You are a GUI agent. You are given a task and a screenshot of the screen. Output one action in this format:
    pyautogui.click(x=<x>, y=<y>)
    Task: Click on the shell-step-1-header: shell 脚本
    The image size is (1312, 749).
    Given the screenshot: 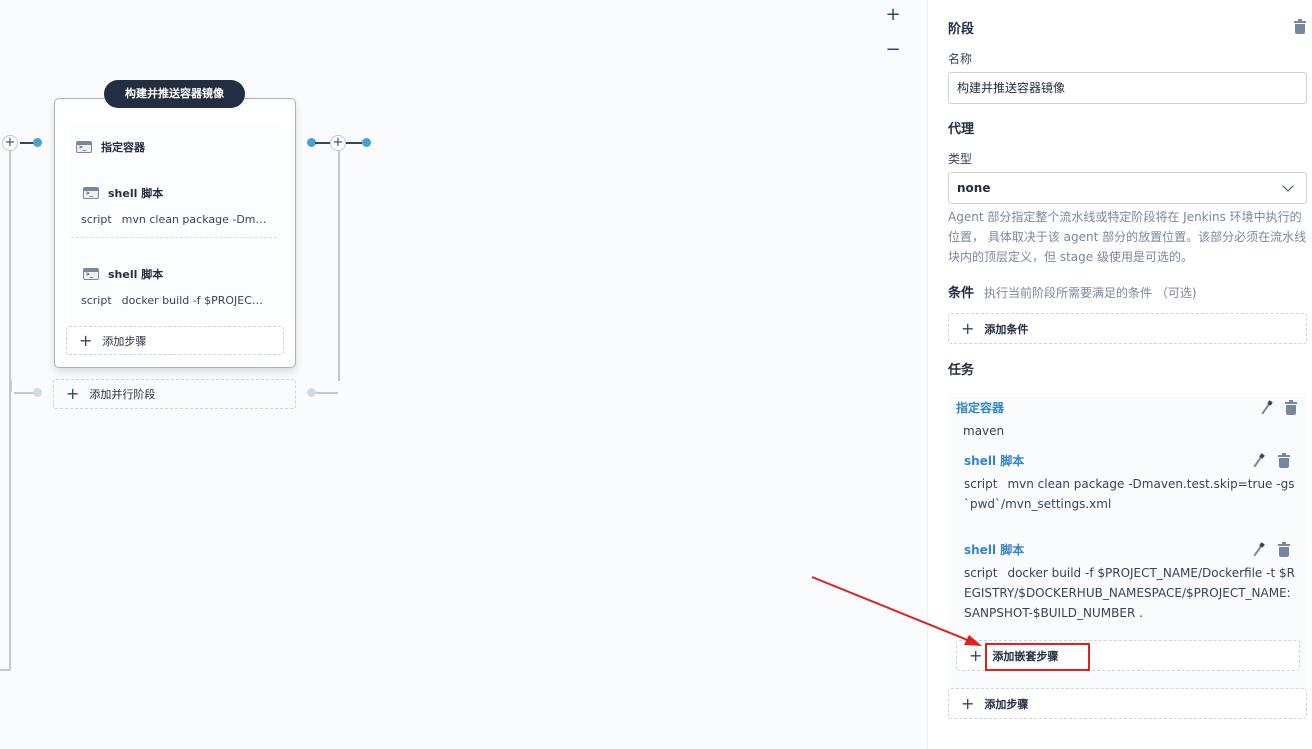 What is the action you would take?
    pyautogui.click(x=123, y=193)
    